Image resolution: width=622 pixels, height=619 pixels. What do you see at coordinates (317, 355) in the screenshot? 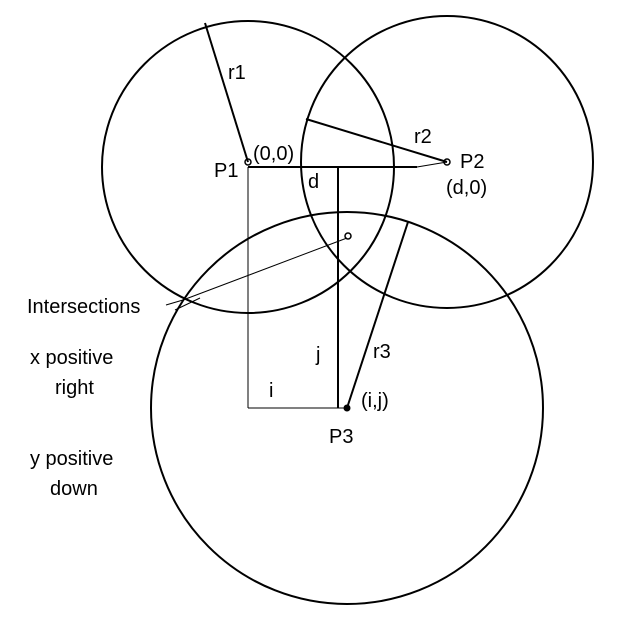
I see `label-j: j` at bounding box center [317, 355].